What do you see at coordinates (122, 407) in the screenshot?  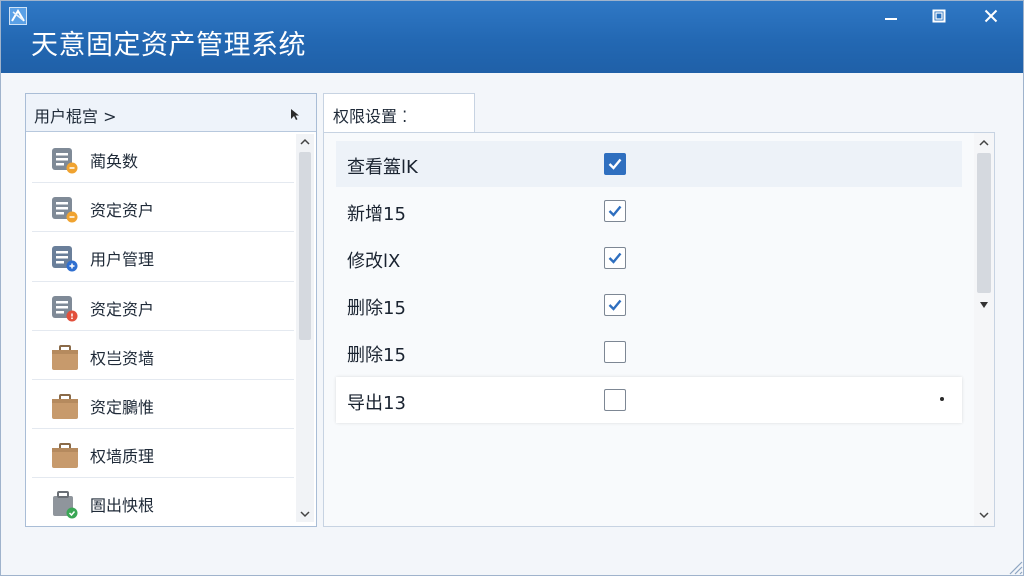 I see `sidebar-item-label: 资定鵩惟` at bounding box center [122, 407].